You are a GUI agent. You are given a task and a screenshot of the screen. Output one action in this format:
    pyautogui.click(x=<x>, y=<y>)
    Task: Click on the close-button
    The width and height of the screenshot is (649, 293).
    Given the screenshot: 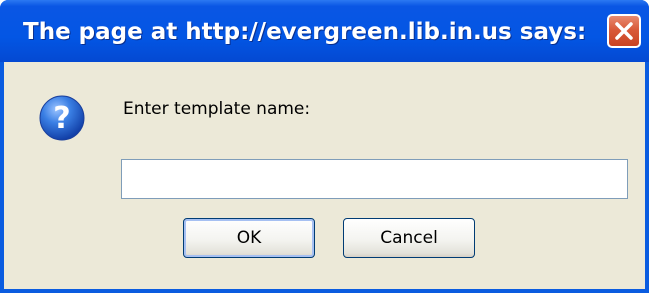 What is the action you would take?
    pyautogui.click(x=624, y=31)
    